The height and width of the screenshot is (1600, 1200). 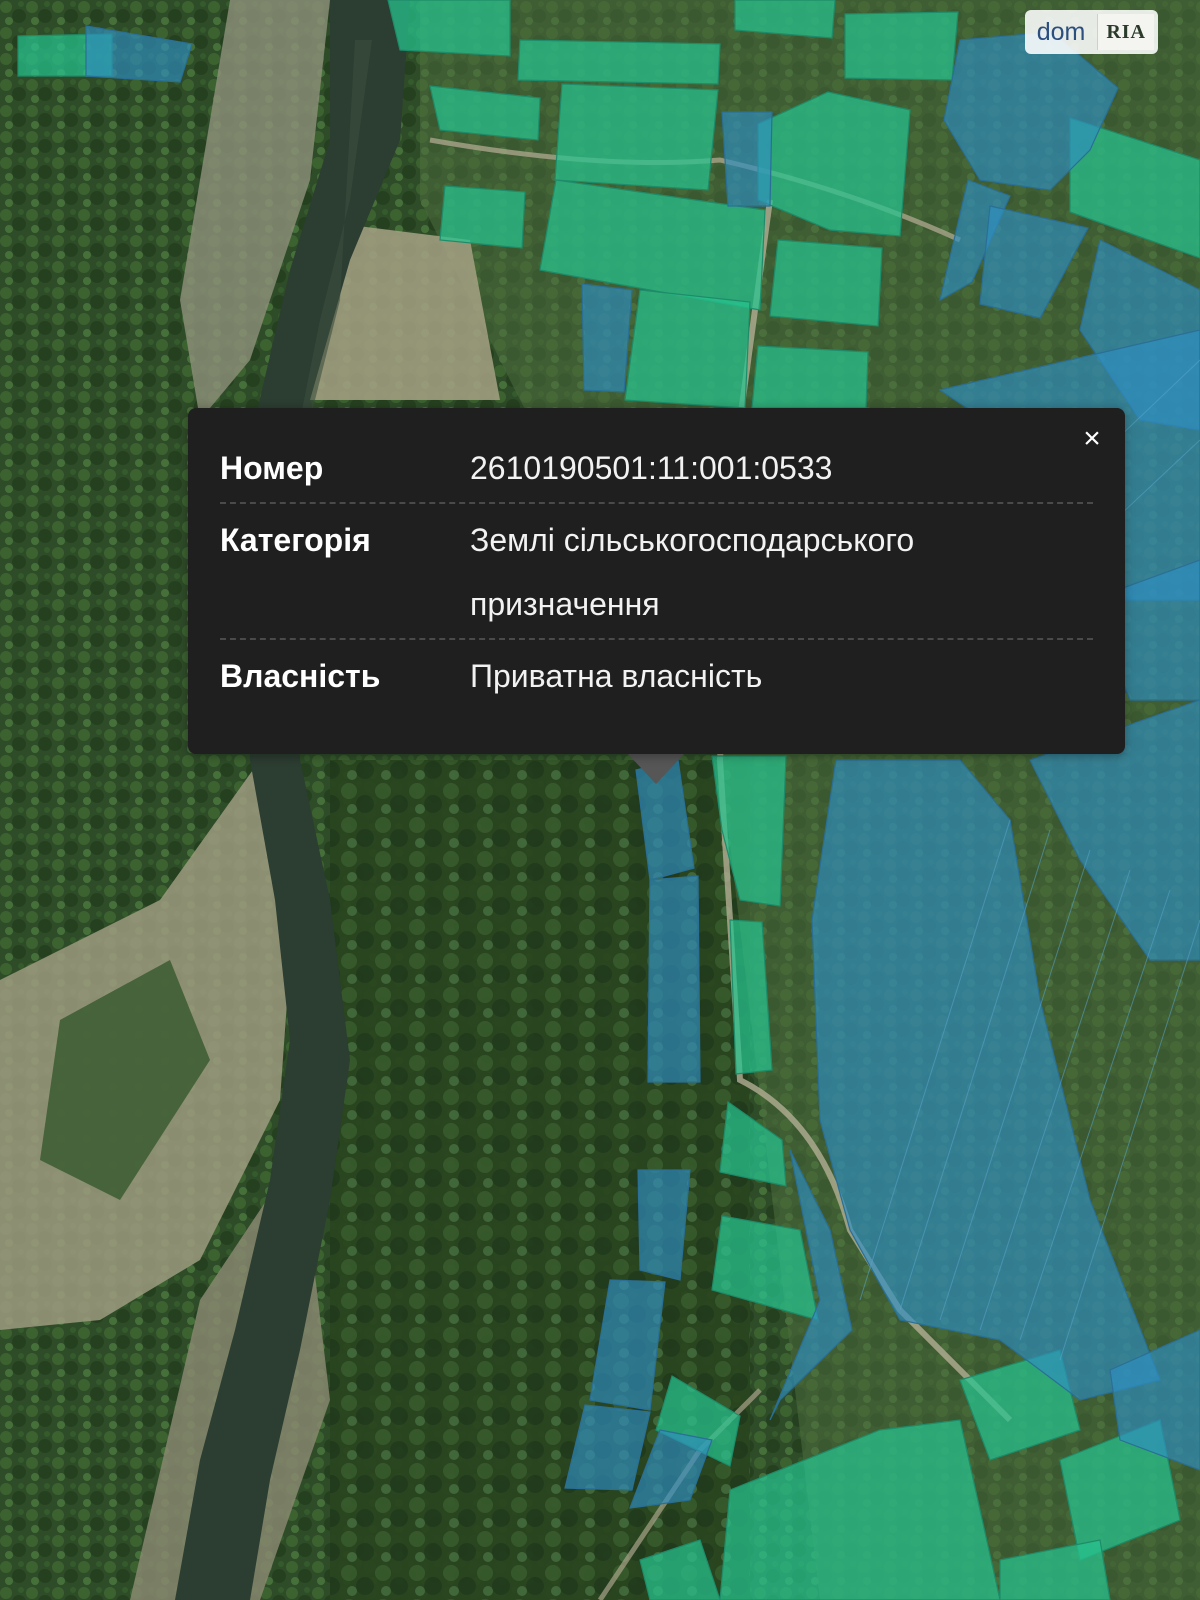 I want to click on info-row-number: Номер 2610190501:11:001:0533, so click(x=656, y=470).